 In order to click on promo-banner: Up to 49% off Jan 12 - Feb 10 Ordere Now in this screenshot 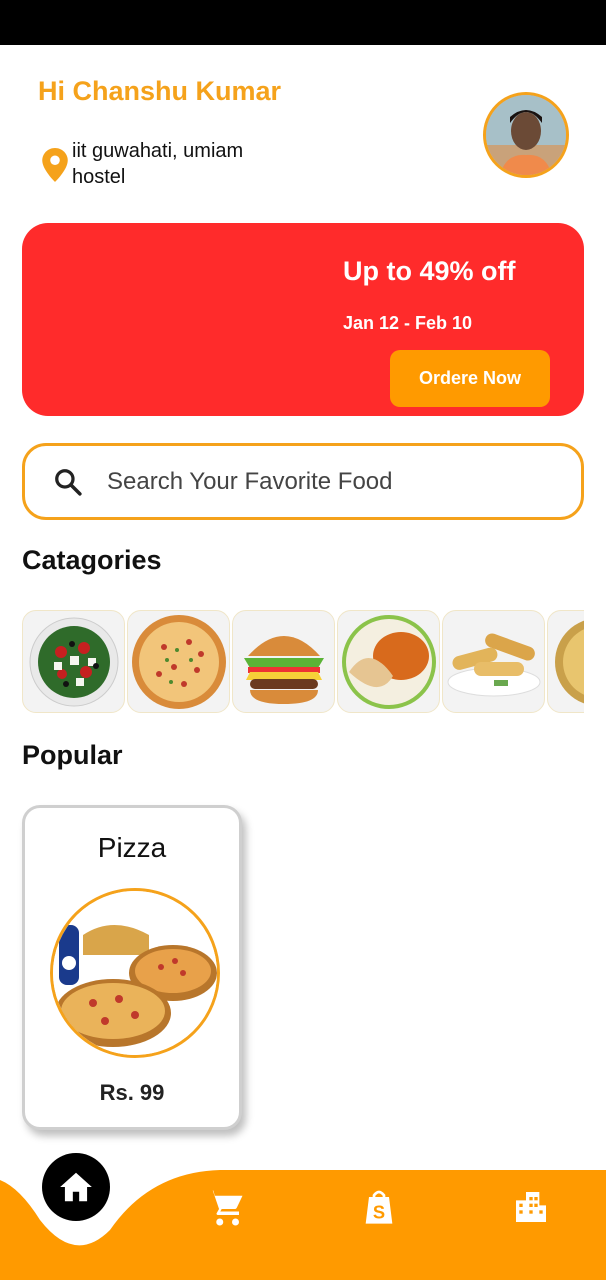, I will do `click(303, 319)`.